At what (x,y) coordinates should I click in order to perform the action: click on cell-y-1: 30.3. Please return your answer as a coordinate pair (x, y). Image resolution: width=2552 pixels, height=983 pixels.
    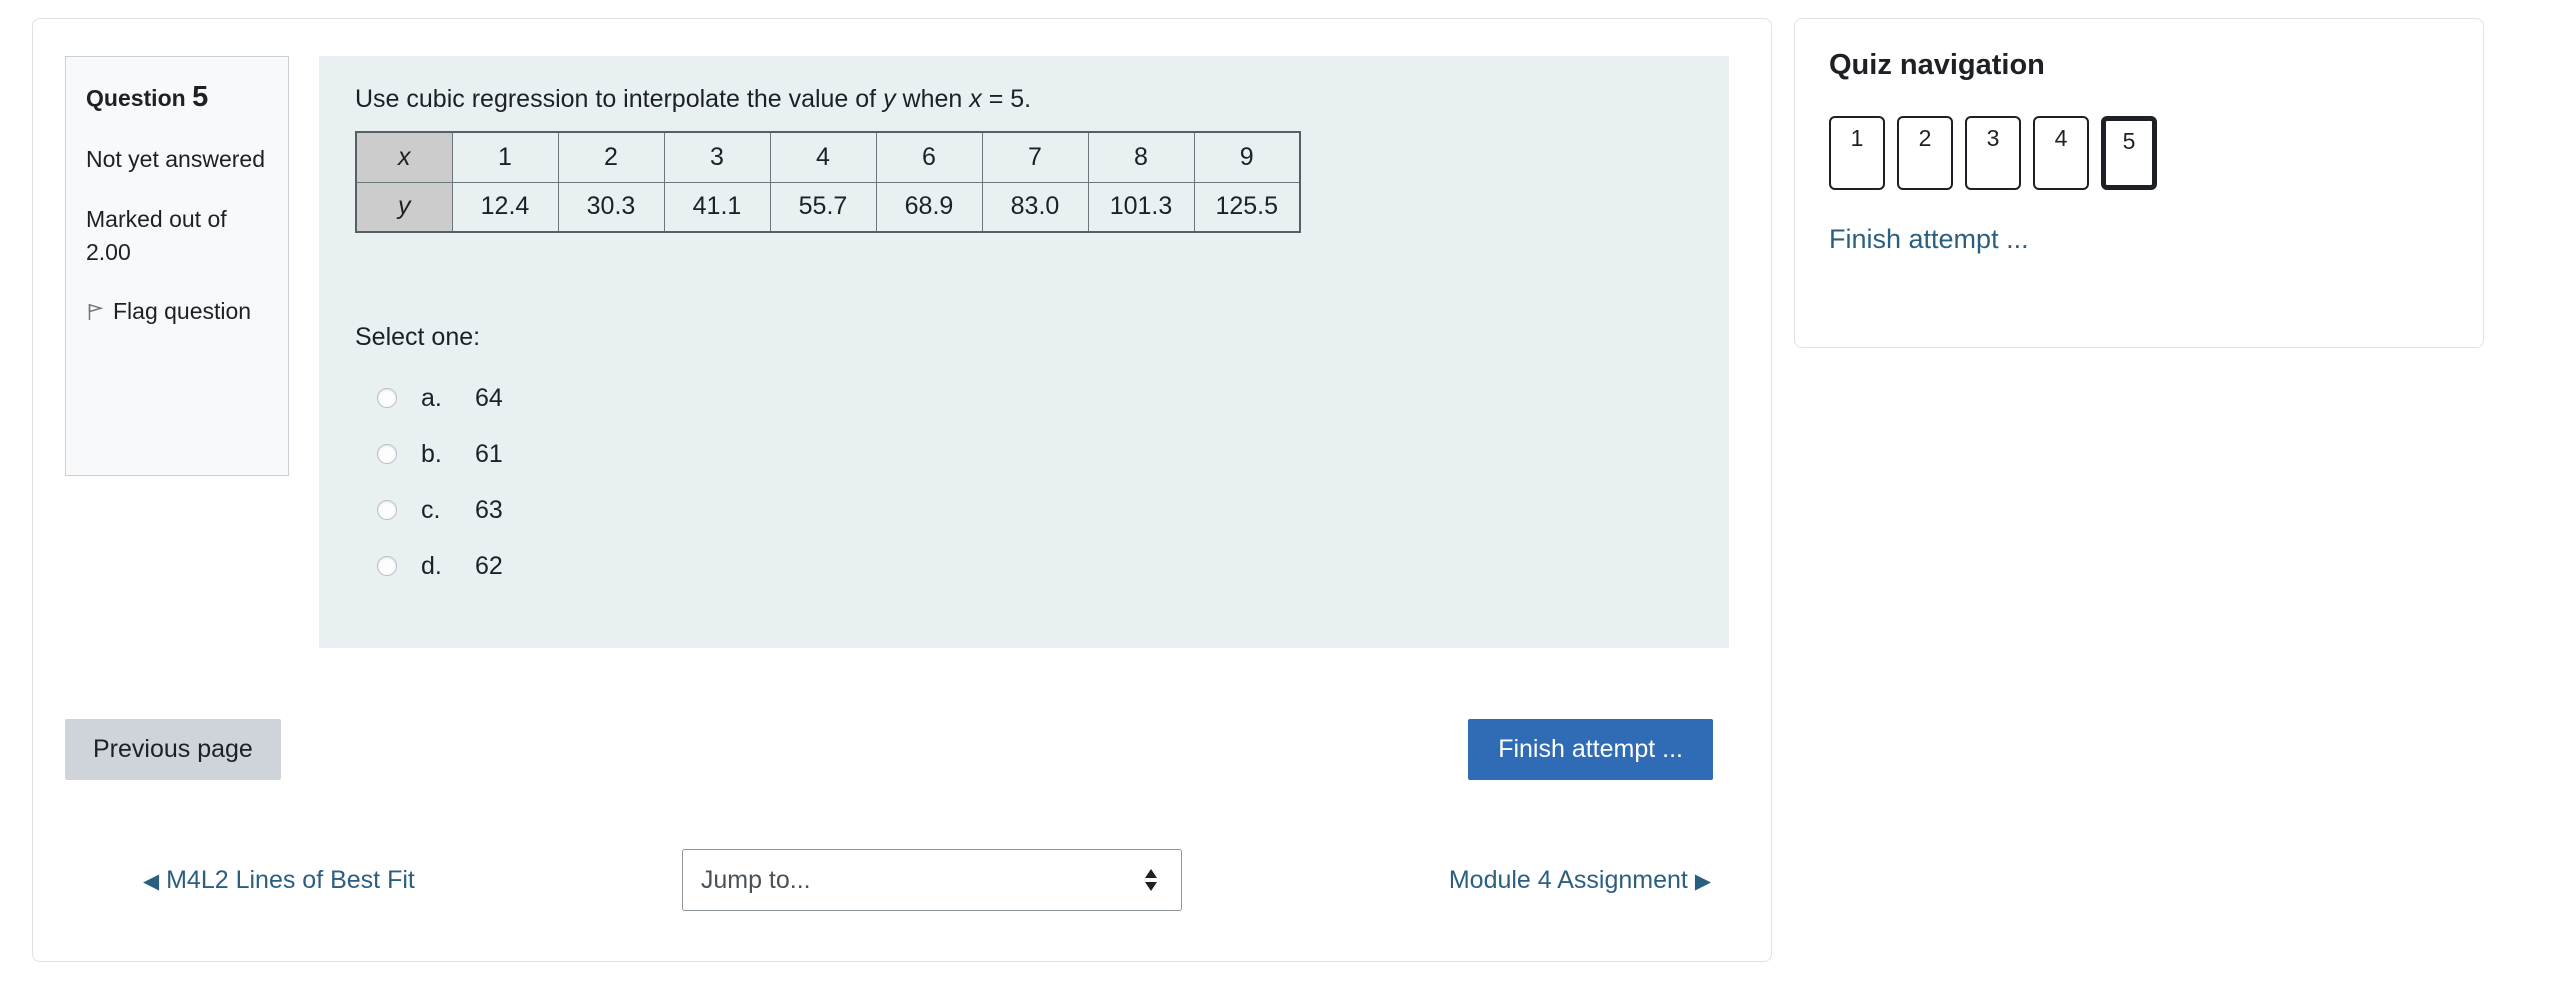
    Looking at the image, I should click on (611, 207).